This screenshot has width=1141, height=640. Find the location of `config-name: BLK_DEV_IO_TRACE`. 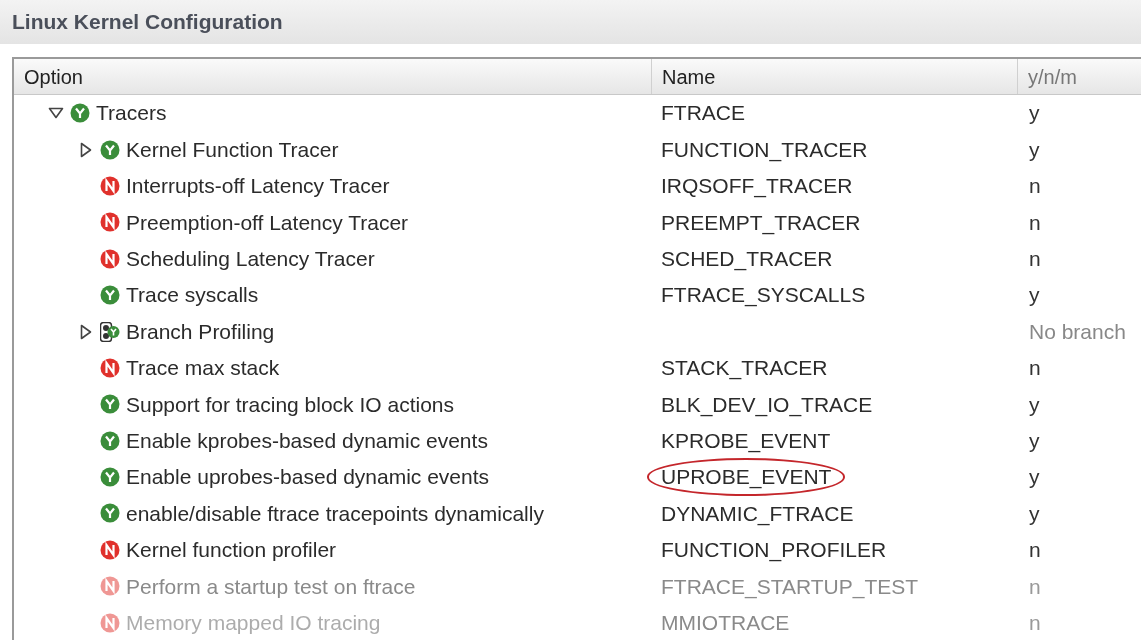

config-name: BLK_DEV_IO_TRACE is located at coordinates (767, 405).